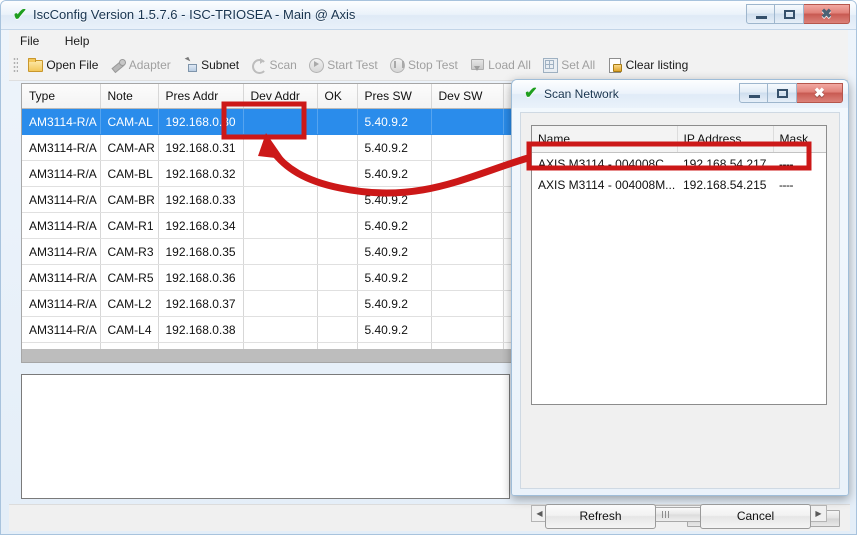 Image resolution: width=857 pixels, height=535 pixels. I want to click on cancel-button: Cancel, so click(755, 516).